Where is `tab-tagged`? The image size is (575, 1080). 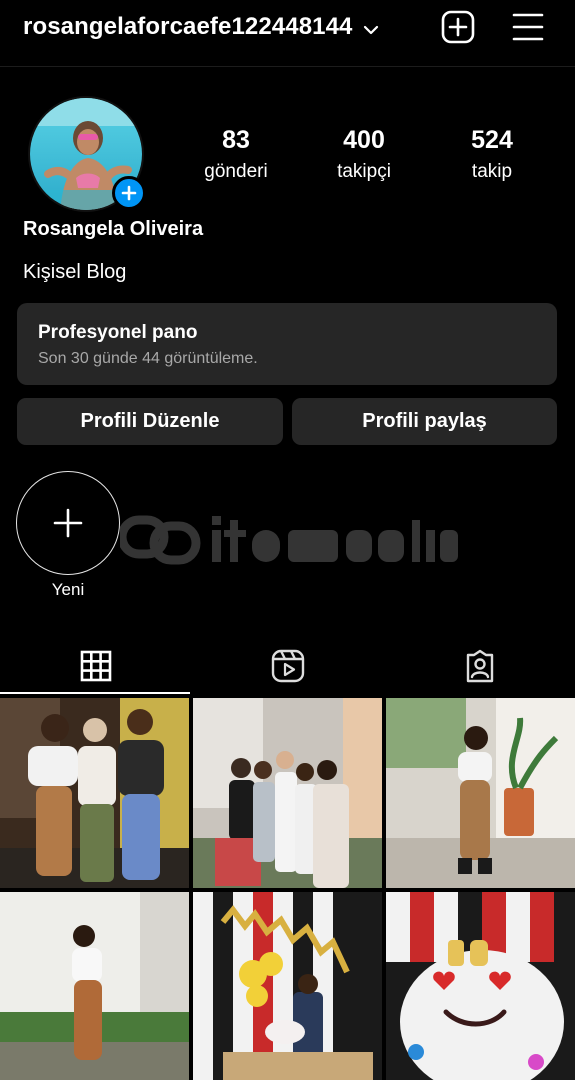
tab-tagged is located at coordinates (479, 666).